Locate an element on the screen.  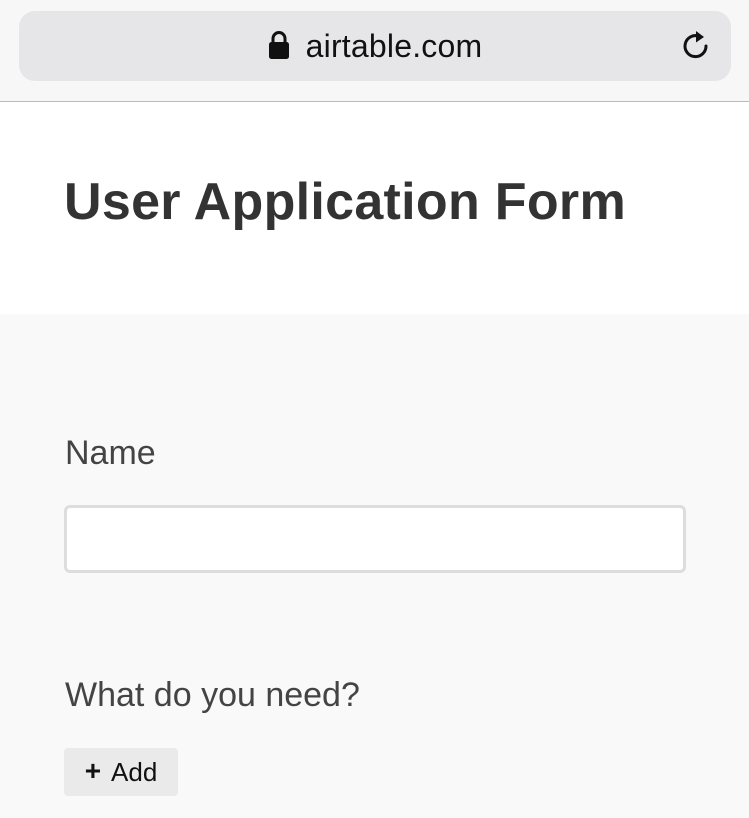
browser-toolbar: airtable.com is located at coordinates (374, 51).